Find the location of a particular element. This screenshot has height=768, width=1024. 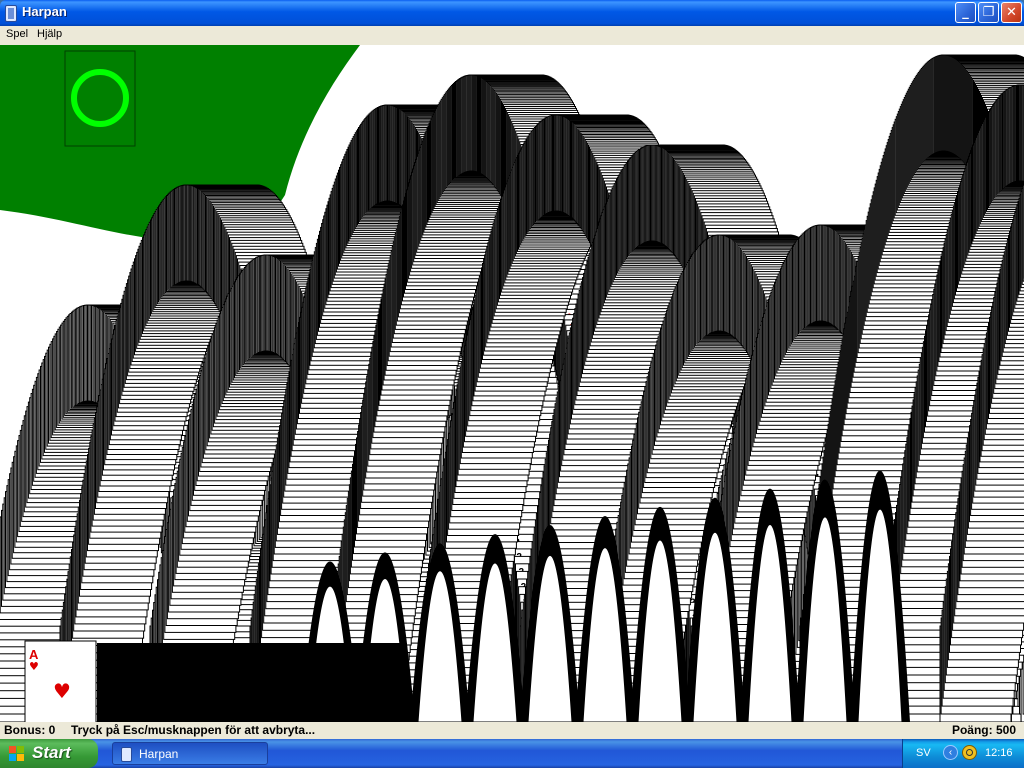

close-icon: ✕ is located at coordinates (1011, 12).